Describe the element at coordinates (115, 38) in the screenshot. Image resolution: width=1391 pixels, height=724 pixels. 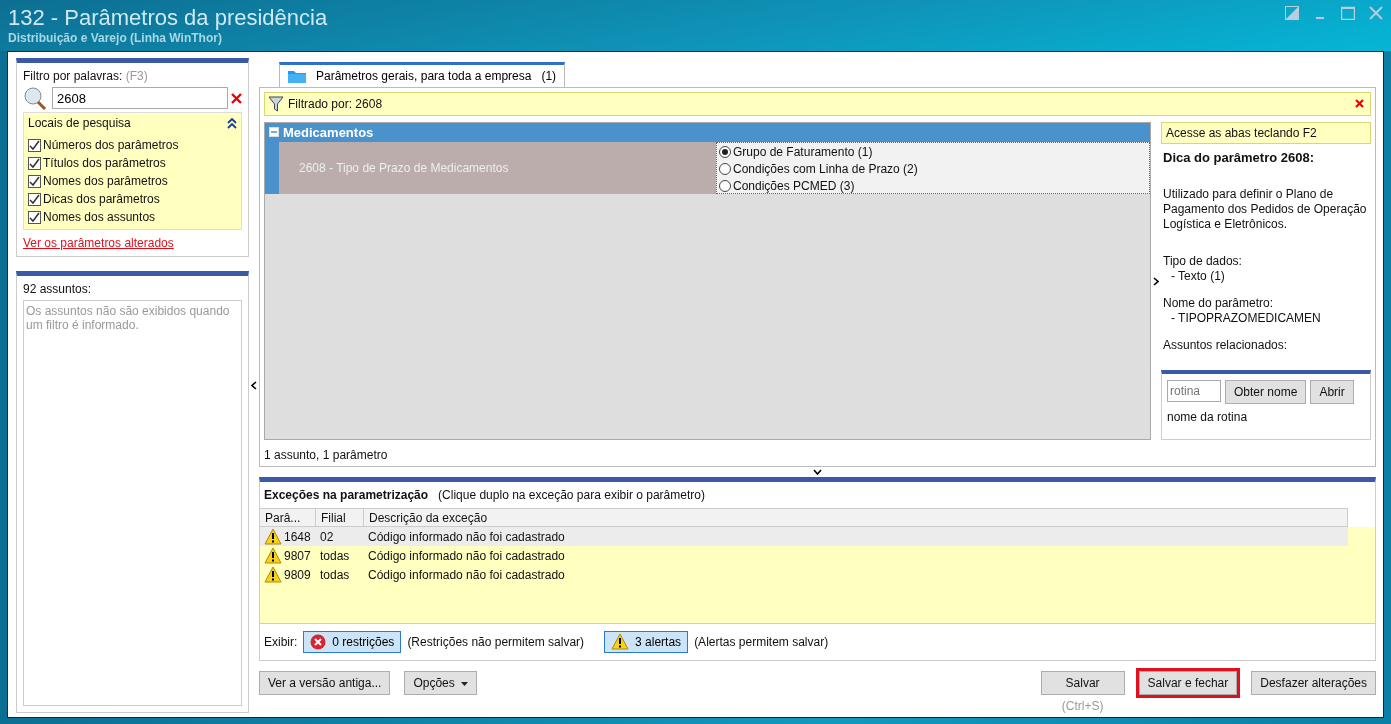
I see `window-subtitle: Distribuição e Varejo (Linha WinThor)` at that location.